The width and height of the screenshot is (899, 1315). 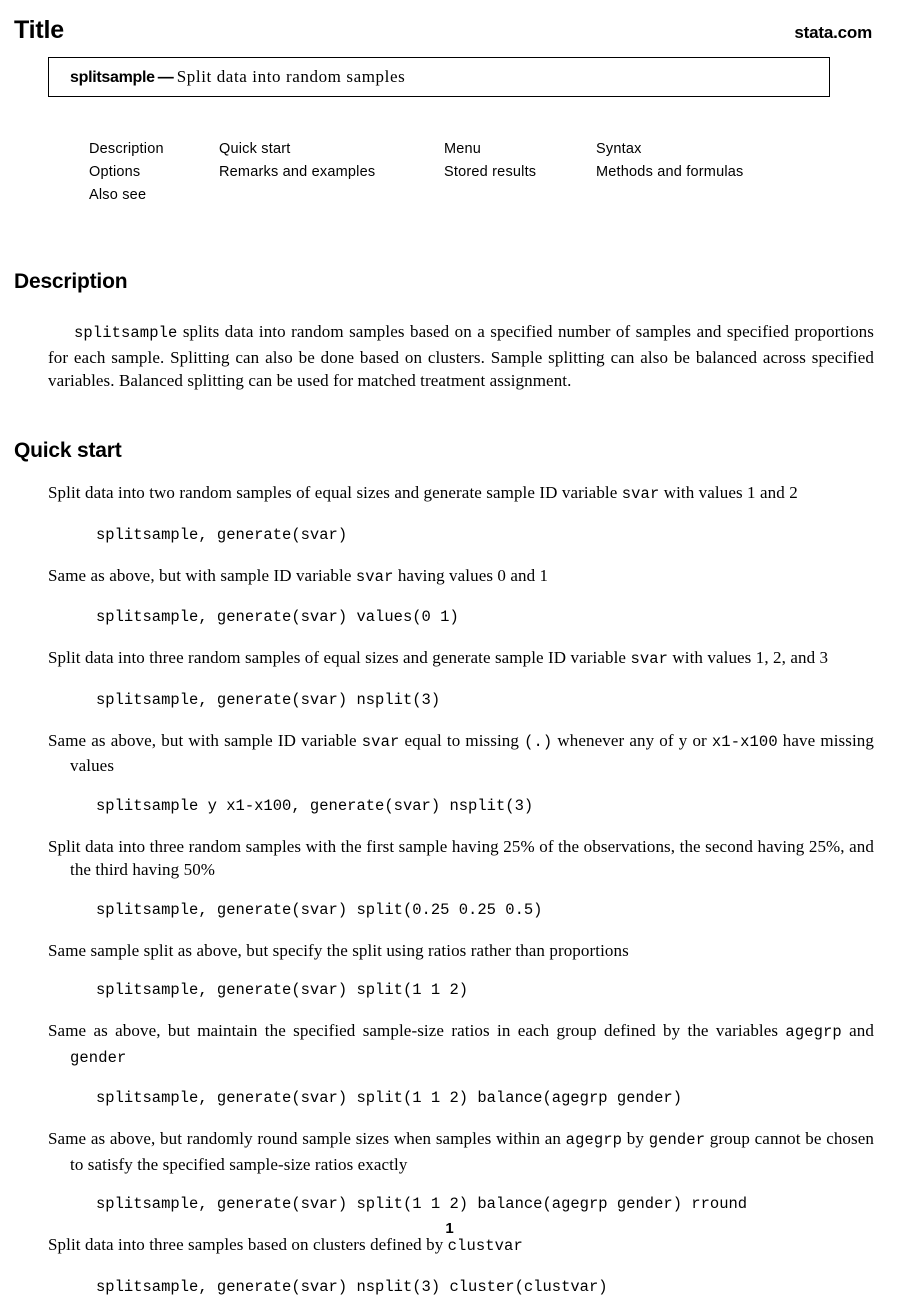 What do you see at coordinates (728, 492) in the screenshot?
I see `inline-text: with values 1 and 2` at bounding box center [728, 492].